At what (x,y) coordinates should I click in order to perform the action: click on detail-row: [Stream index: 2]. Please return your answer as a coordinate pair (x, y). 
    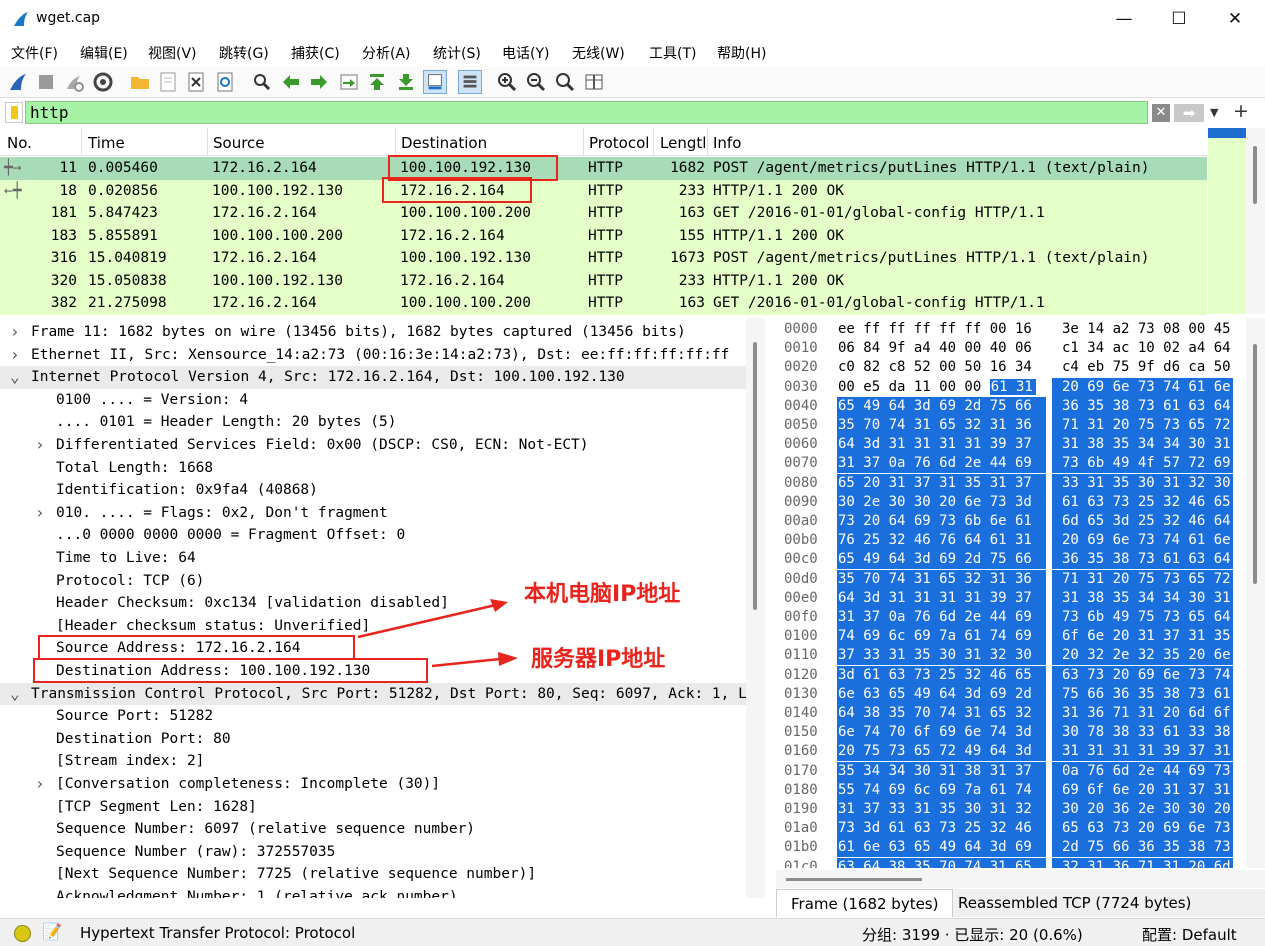
    Looking at the image, I should click on (373, 761).